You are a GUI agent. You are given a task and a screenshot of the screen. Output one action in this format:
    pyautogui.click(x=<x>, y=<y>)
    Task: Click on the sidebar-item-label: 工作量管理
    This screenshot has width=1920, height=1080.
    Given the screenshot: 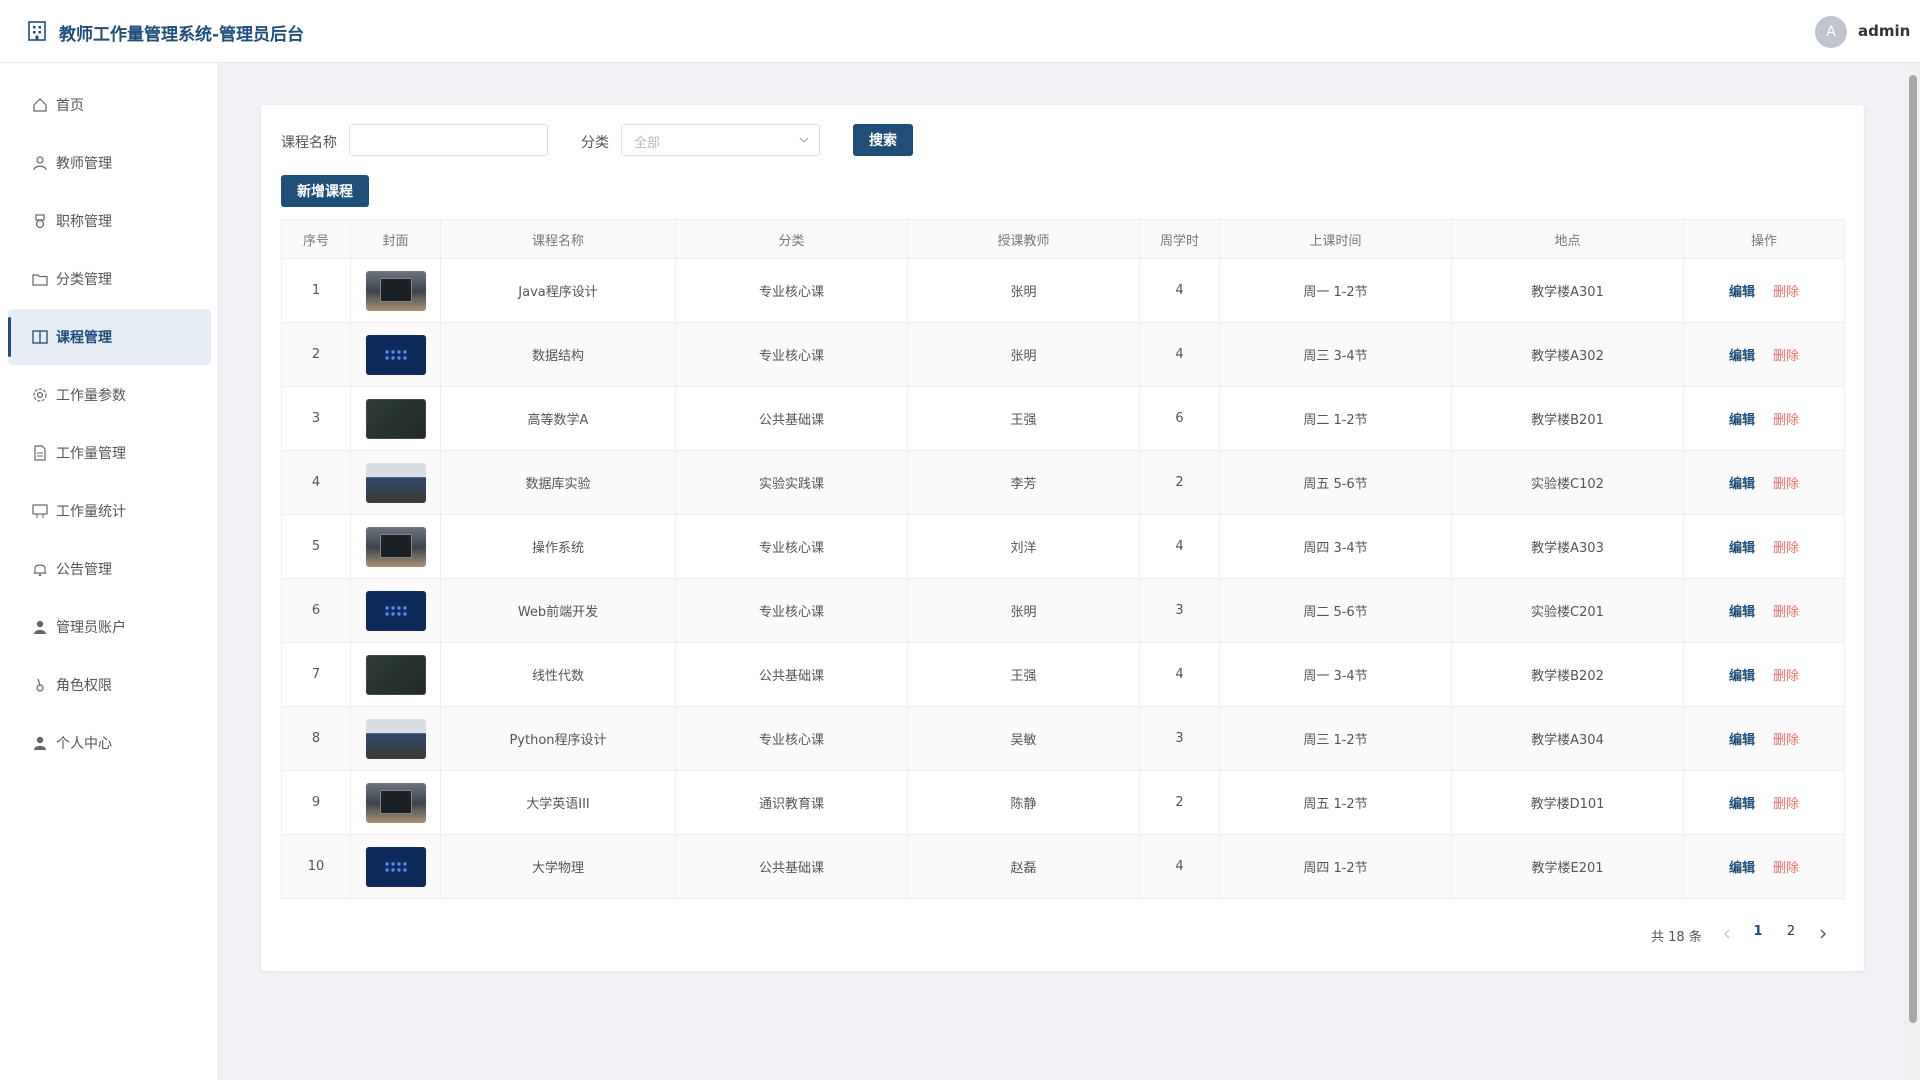 What is the action you would take?
    pyautogui.click(x=91, y=454)
    